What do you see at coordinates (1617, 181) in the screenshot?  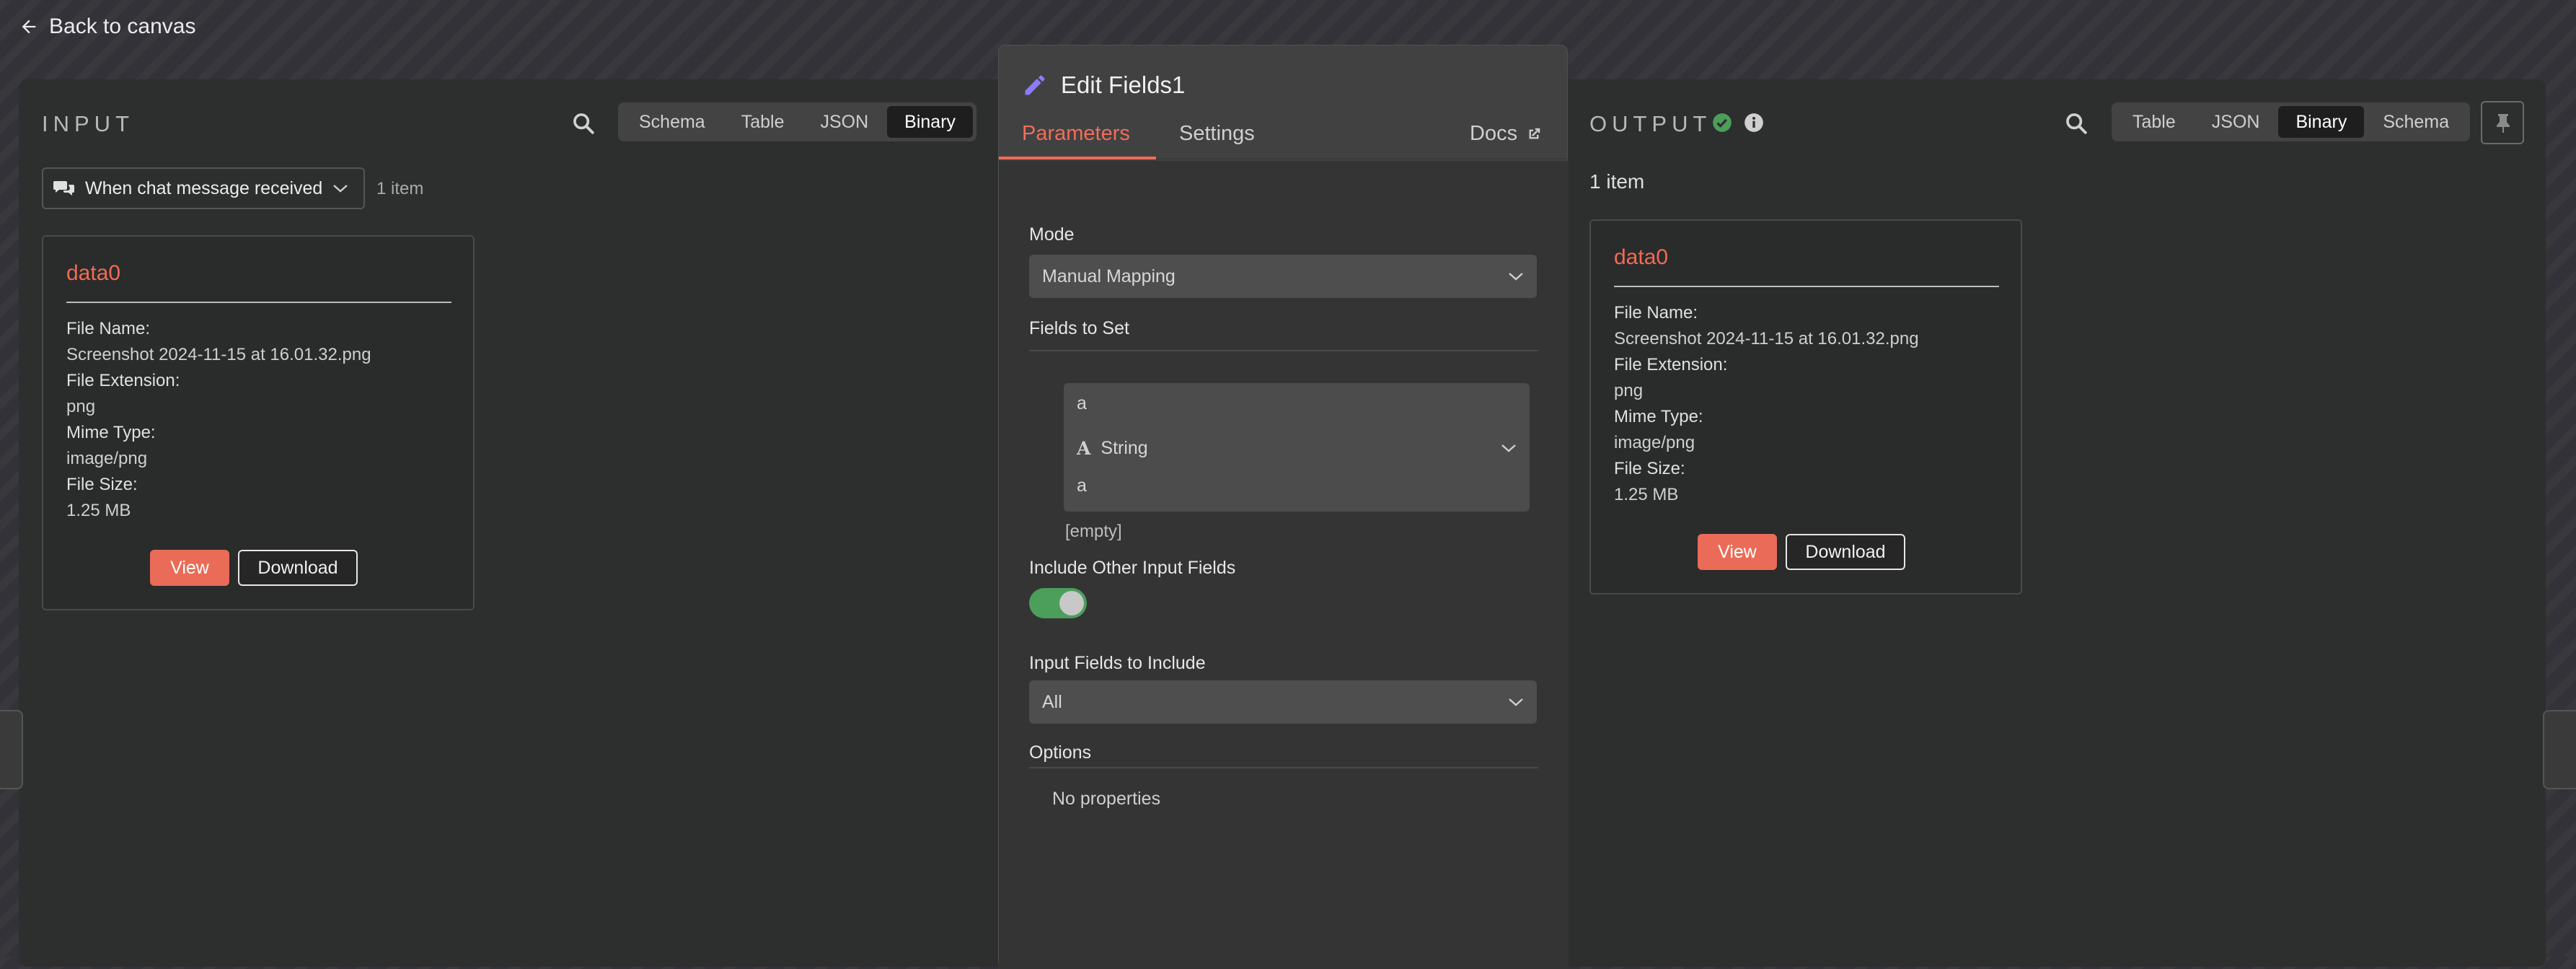 I see `output-item-count: 1 item` at bounding box center [1617, 181].